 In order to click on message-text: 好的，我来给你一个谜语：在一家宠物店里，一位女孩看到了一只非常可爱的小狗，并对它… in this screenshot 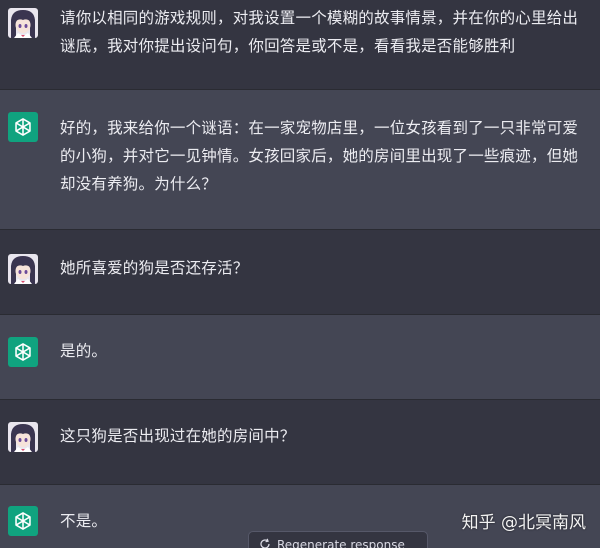, I will do `click(319, 156)`.